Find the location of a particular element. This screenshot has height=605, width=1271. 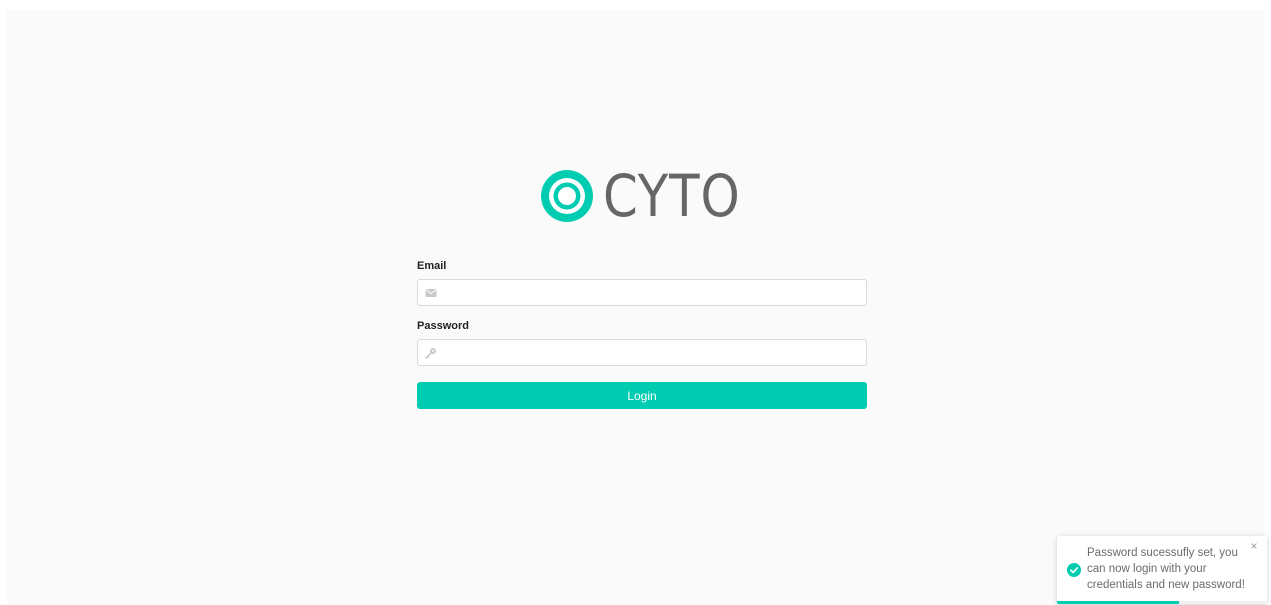

email-field is located at coordinates (642, 292).